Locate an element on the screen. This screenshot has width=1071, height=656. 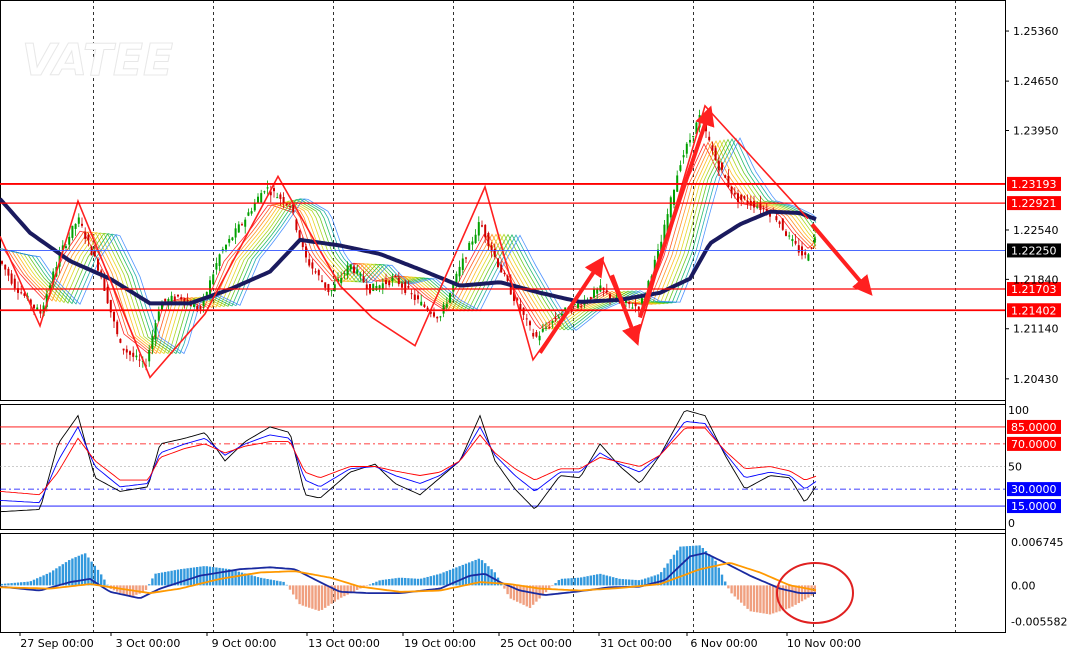
price-tick-label: 1.20430 is located at coordinates (1036, 379).